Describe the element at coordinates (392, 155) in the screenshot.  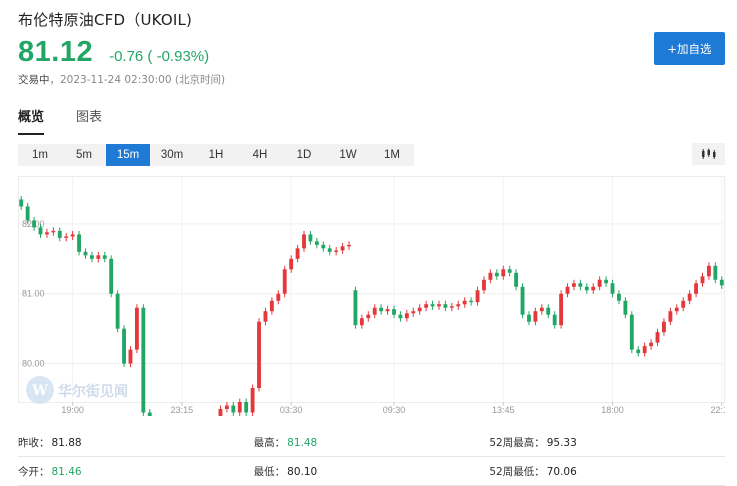
I see `range-1mo: 1M` at that location.